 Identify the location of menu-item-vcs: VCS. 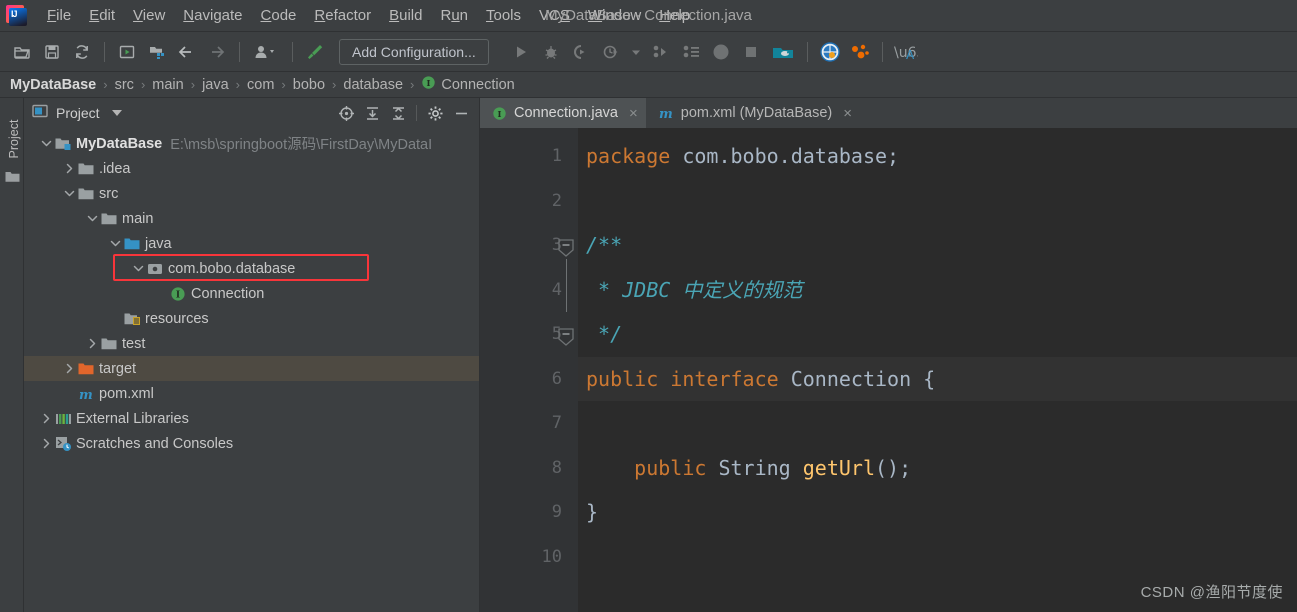
(554, 15).